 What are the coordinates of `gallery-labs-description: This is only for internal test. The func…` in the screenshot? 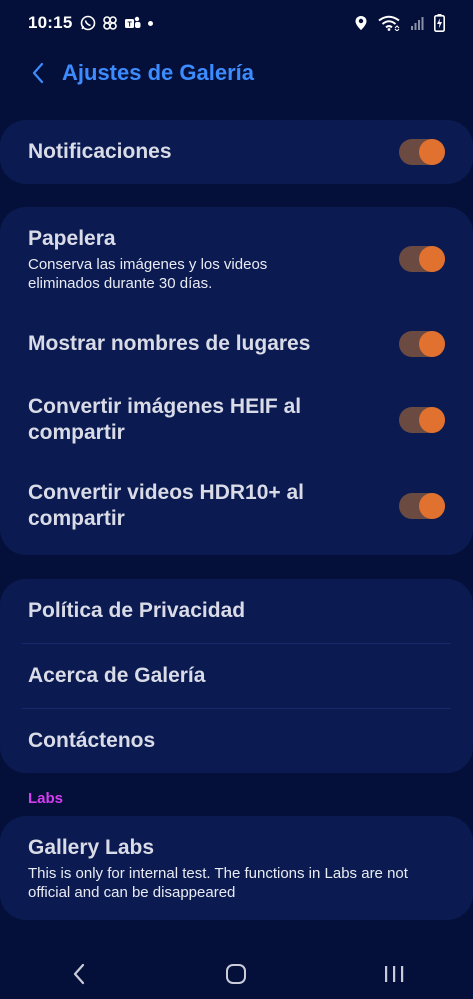 It's located at (218, 882).